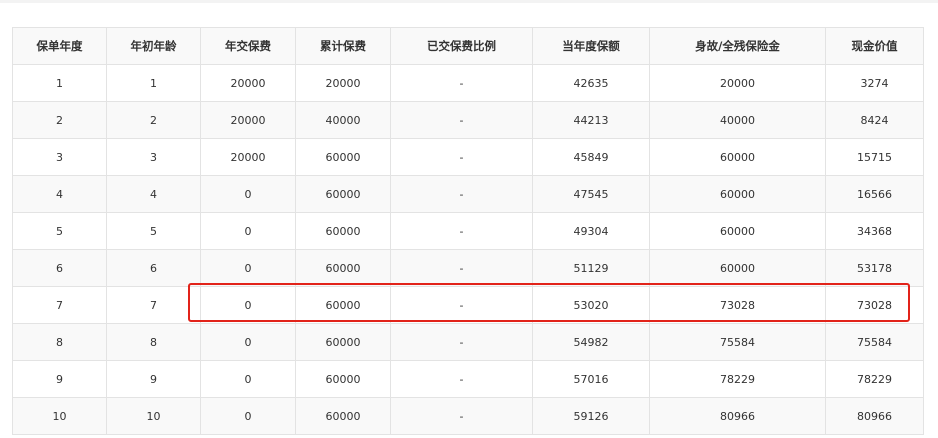  What do you see at coordinates (591, 83) in the screenshot?
I see `sum-insured-cell: 42635` at bounding box center [591, 83].